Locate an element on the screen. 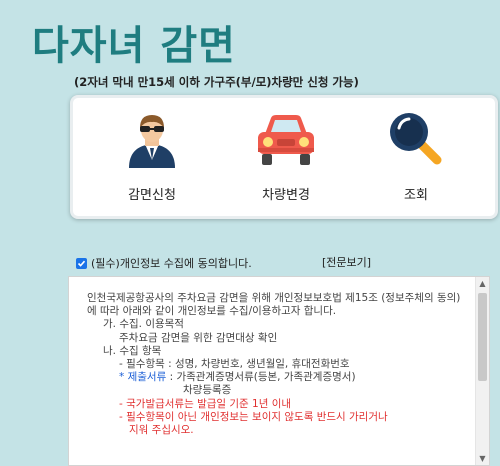 The width and height of the screenshot is (500, 466). terms-section1-heading: 가. 수집. 이용목적 is located at coordinates (143, 324).